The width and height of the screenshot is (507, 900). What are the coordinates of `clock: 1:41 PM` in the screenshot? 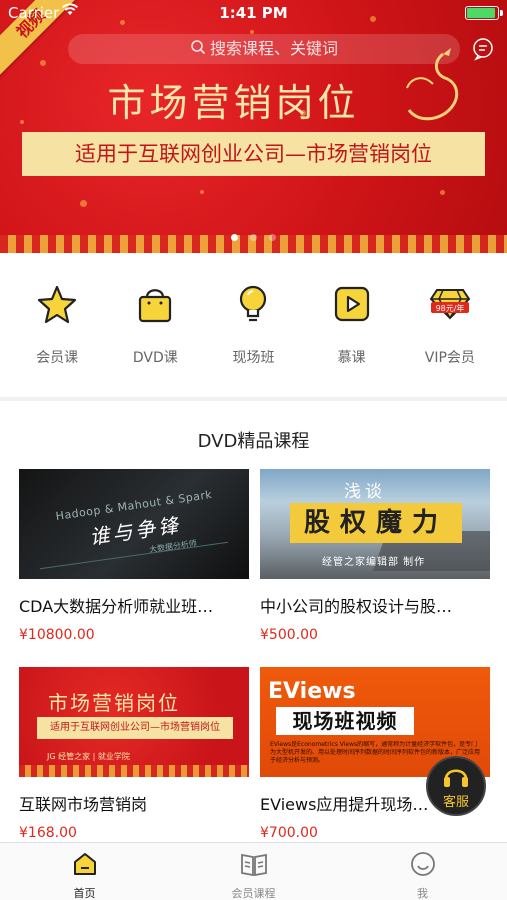 It's located at (253, 13).